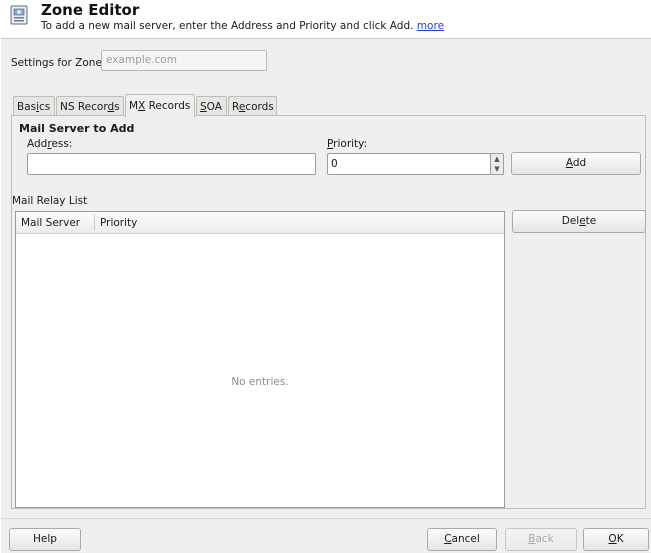 This screenshot has height=553, width=651. I want to click on spin-down-icon: ▼, so click(497, 169).